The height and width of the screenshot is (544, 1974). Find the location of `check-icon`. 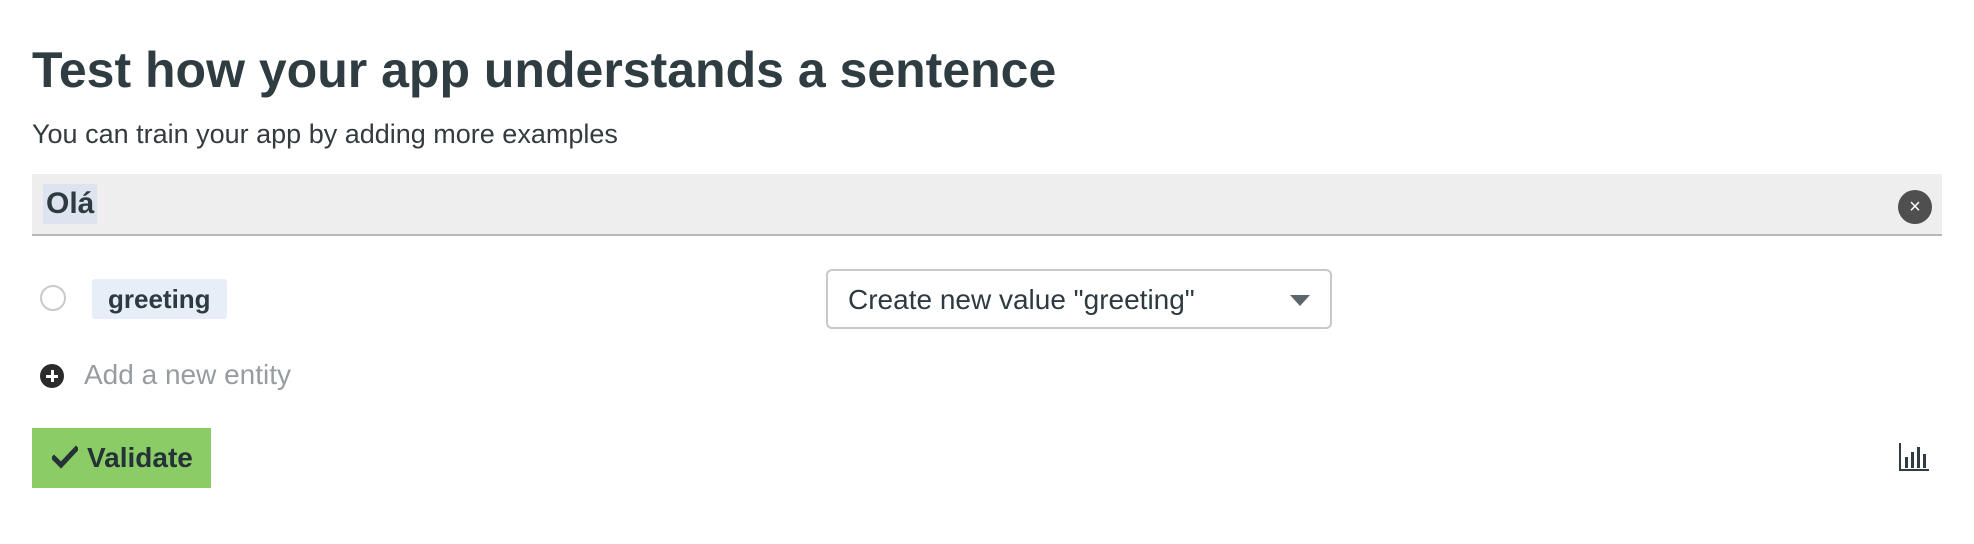

check-icon is located at coordinates (65, 457).